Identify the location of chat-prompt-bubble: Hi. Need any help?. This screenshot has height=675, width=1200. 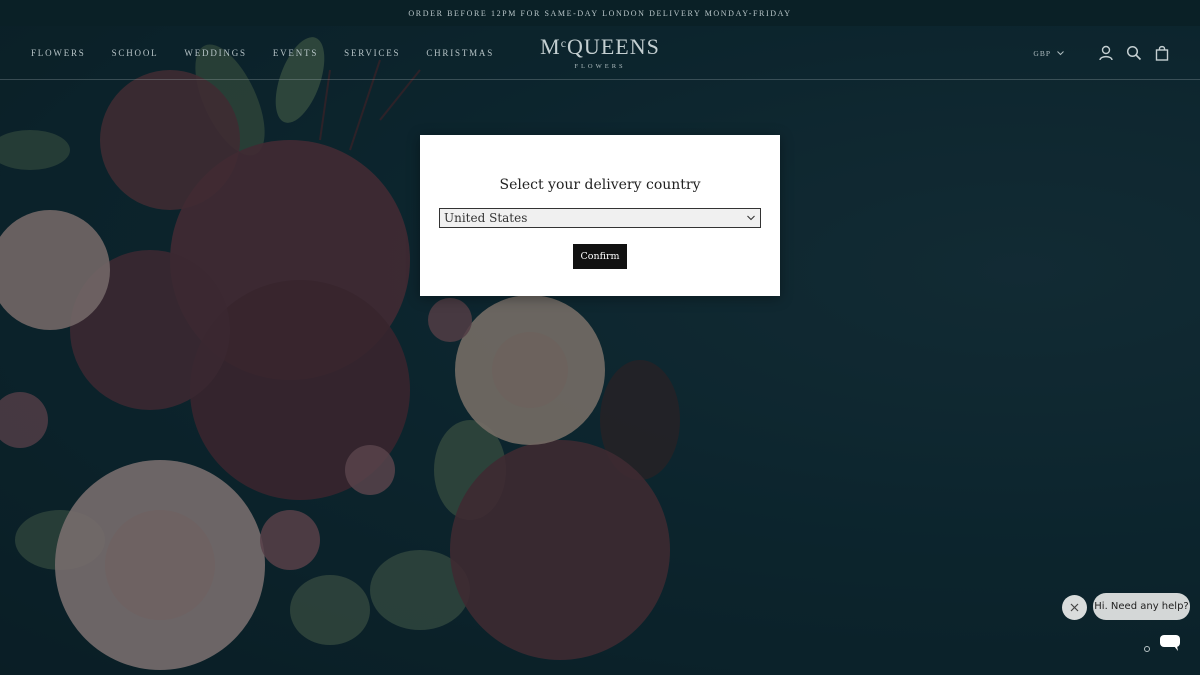
(1141, 606).